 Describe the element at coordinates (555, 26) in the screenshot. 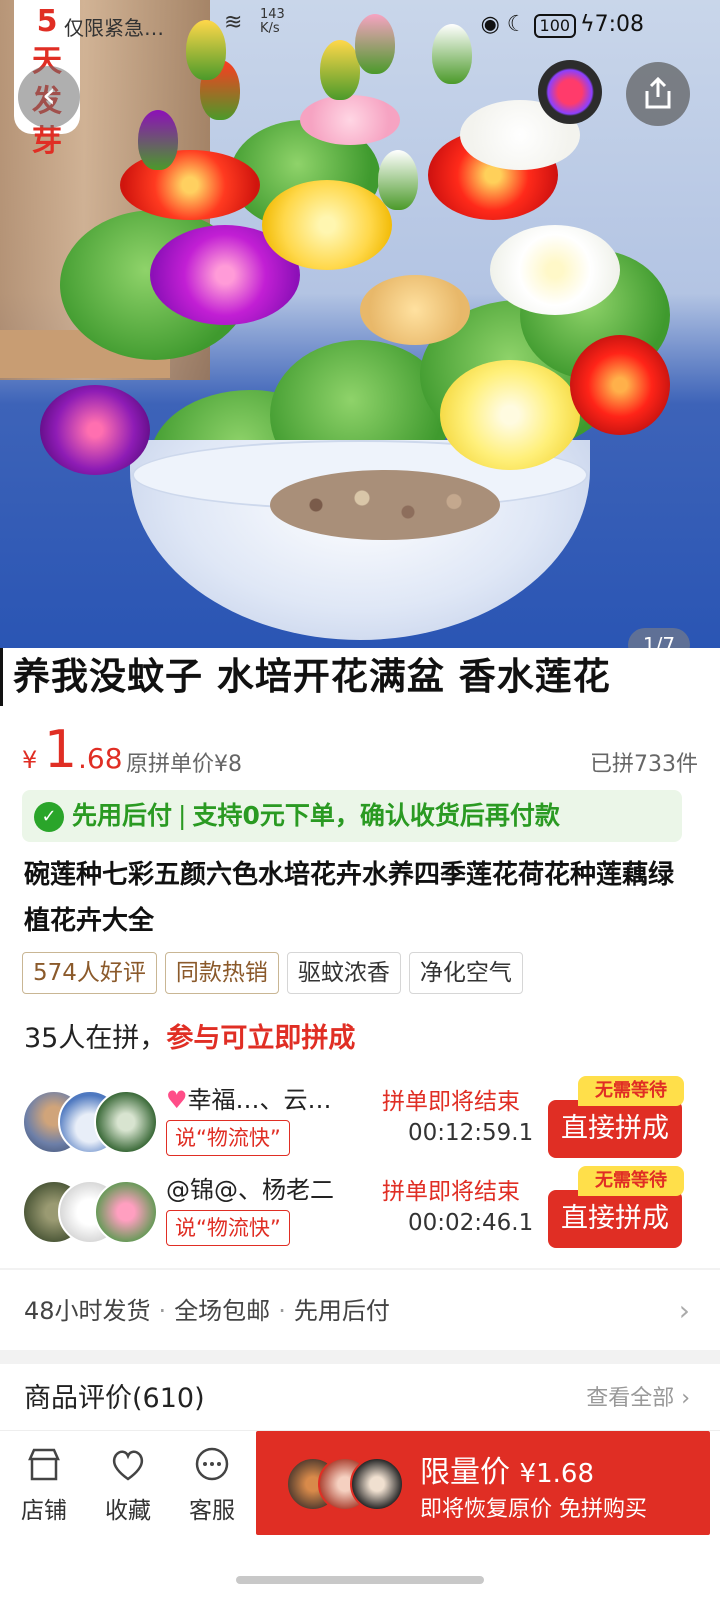

I see `battery-icon: 100` at that location.